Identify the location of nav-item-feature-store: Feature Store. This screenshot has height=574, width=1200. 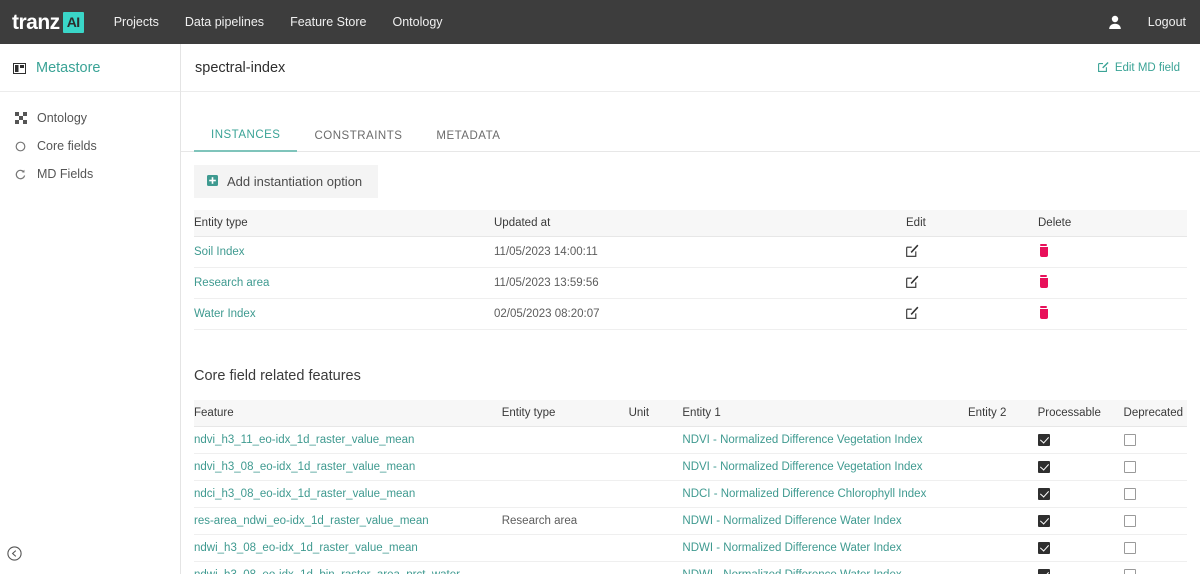
(328, 22).